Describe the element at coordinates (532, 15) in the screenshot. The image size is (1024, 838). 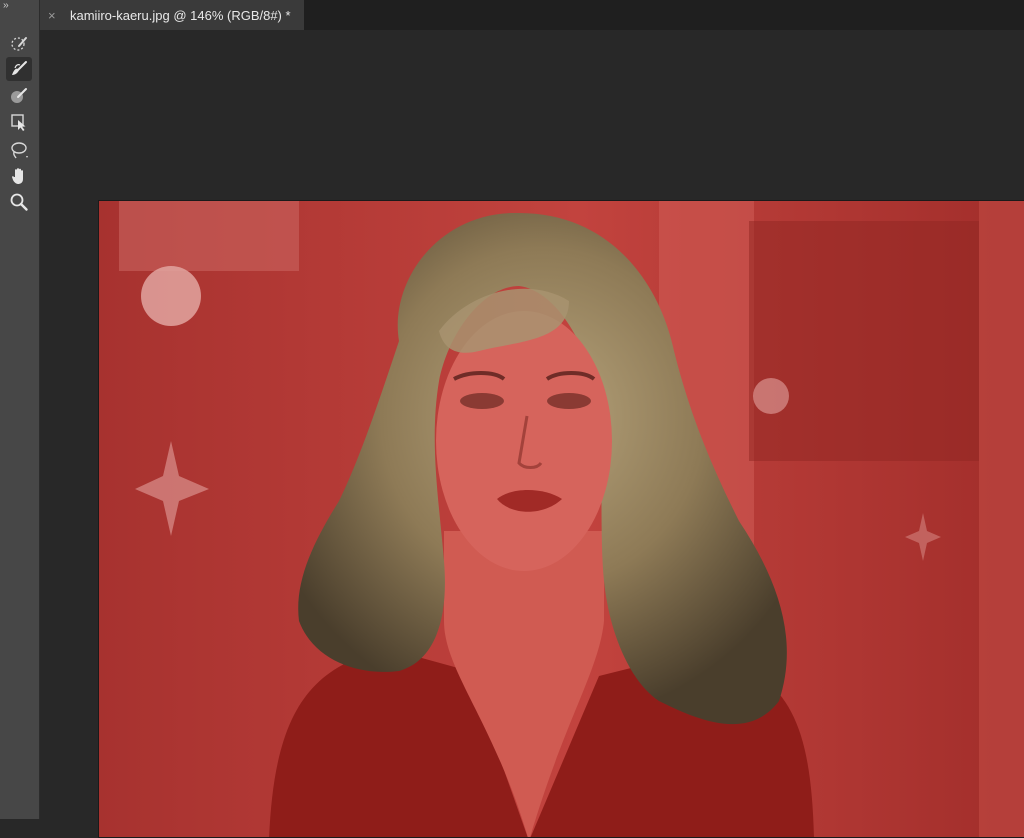
I see `document-tab-bar: × kamiiro-kaeru.jpg @ 146% (RGB/8#) *` at that location.